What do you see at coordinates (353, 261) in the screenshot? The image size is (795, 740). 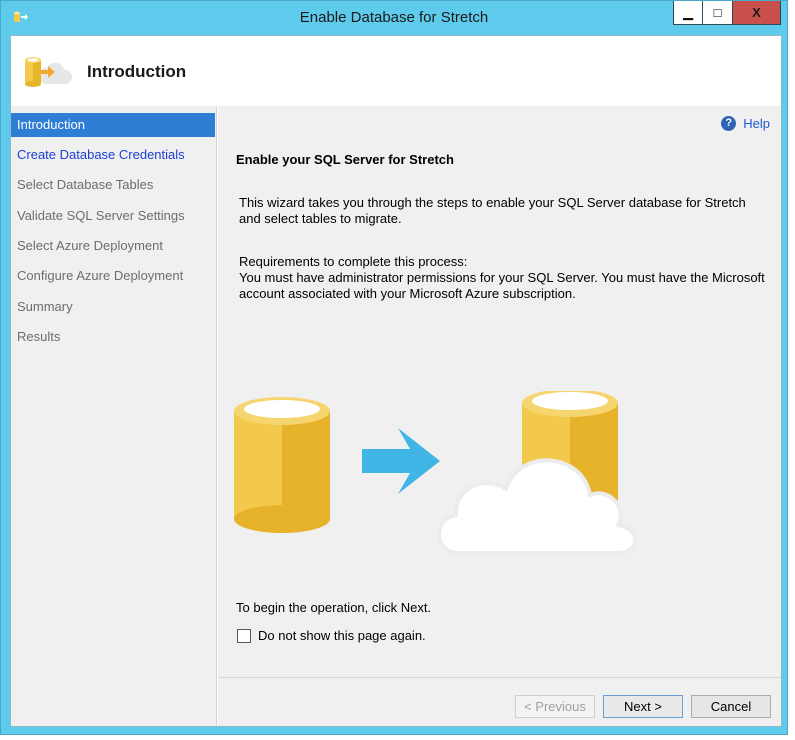 I see `requirements-title: Requirements to complete this process:` at bounding box center [353, 261].